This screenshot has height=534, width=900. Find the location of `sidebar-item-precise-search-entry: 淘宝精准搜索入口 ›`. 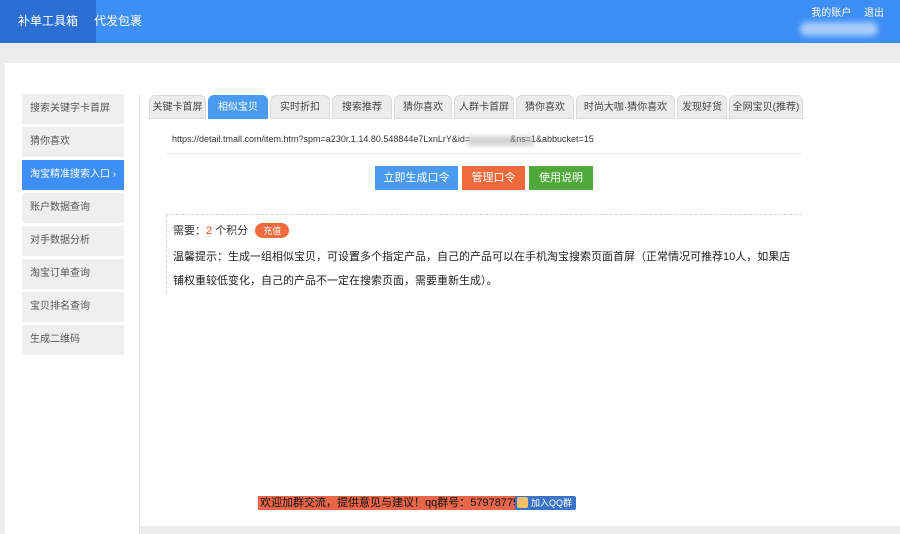

sidebar-item-precise-search-entry: 淘宝精准搜索入口 › is located at coordinates (73, 175).